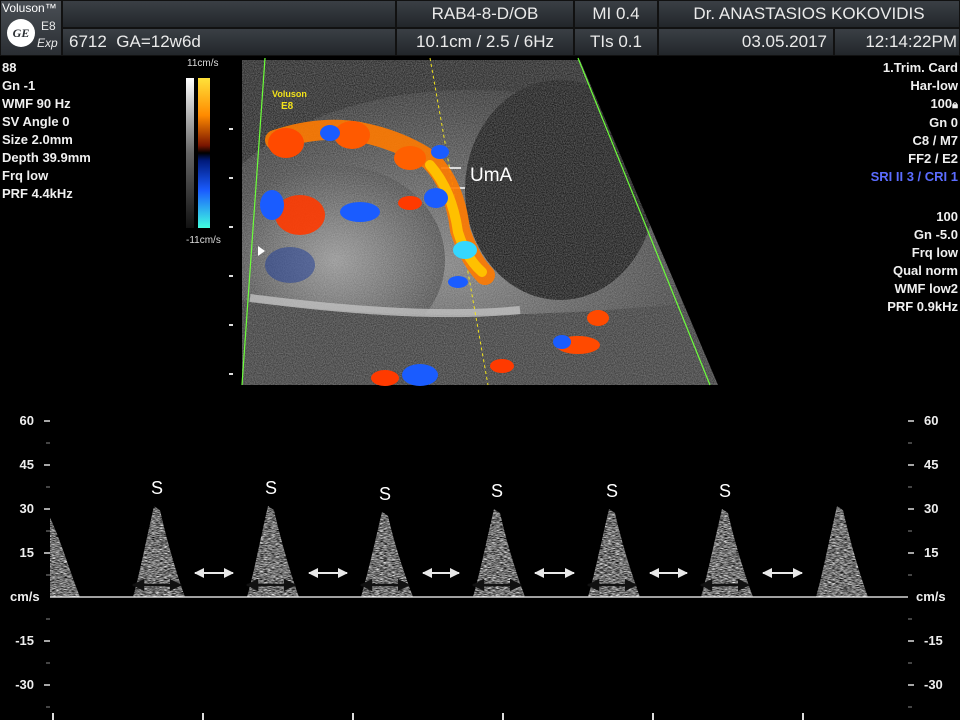 The width and height of the screenshot is (960, 720). Describe the element at coordinates (934, 252) in the screenshot. I see `param-color-frequency: Frq low` at that location.